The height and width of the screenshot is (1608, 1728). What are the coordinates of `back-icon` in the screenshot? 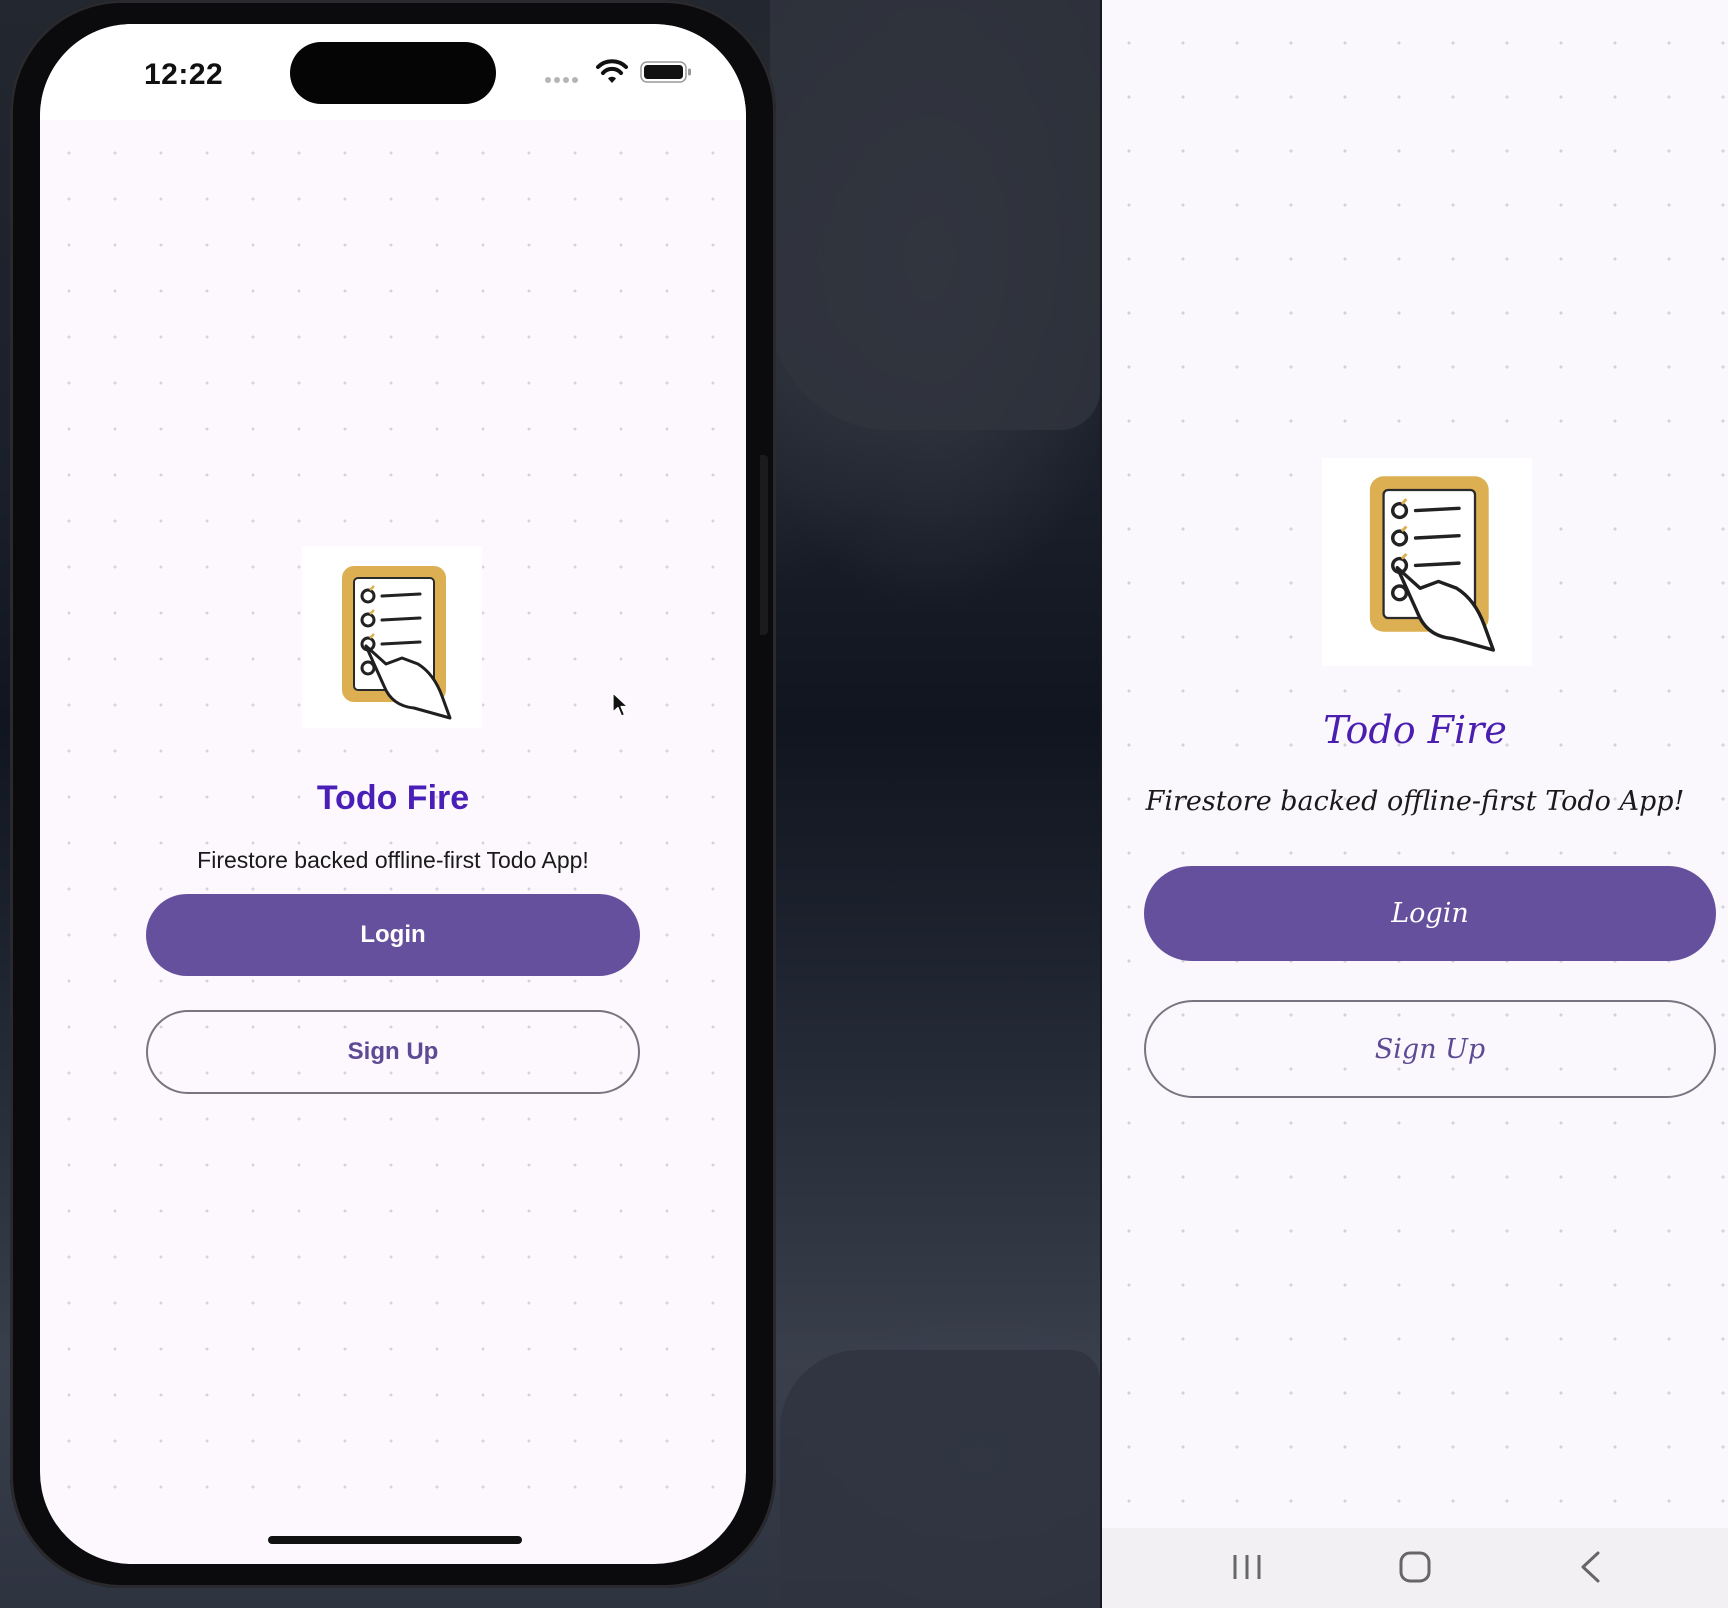 It's located at (1590, 1567).